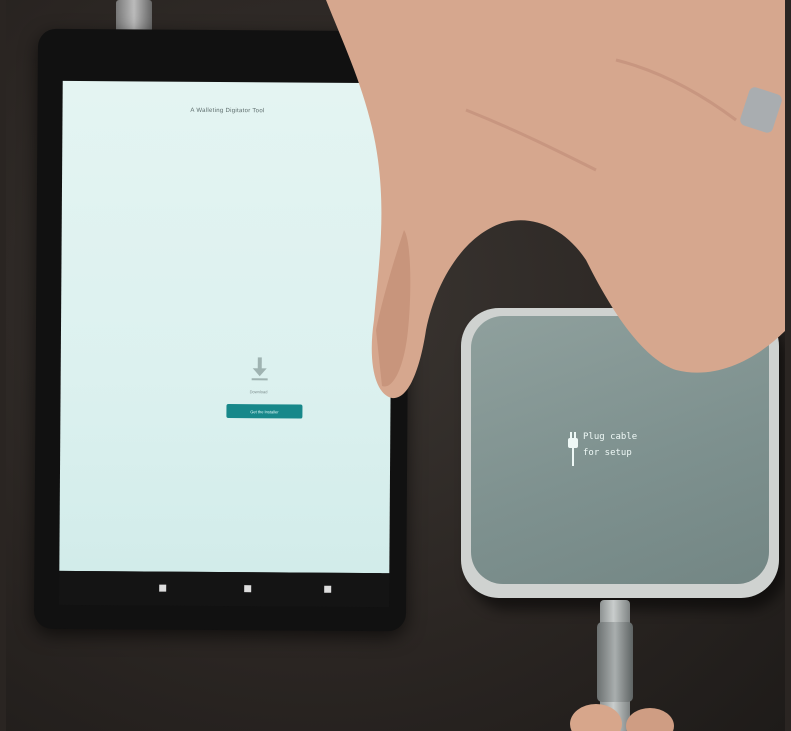 Image resolution: width=791 pixels, height=731 pixels. I want to click on device-display: Plug cable for setup, so click(617, 450).